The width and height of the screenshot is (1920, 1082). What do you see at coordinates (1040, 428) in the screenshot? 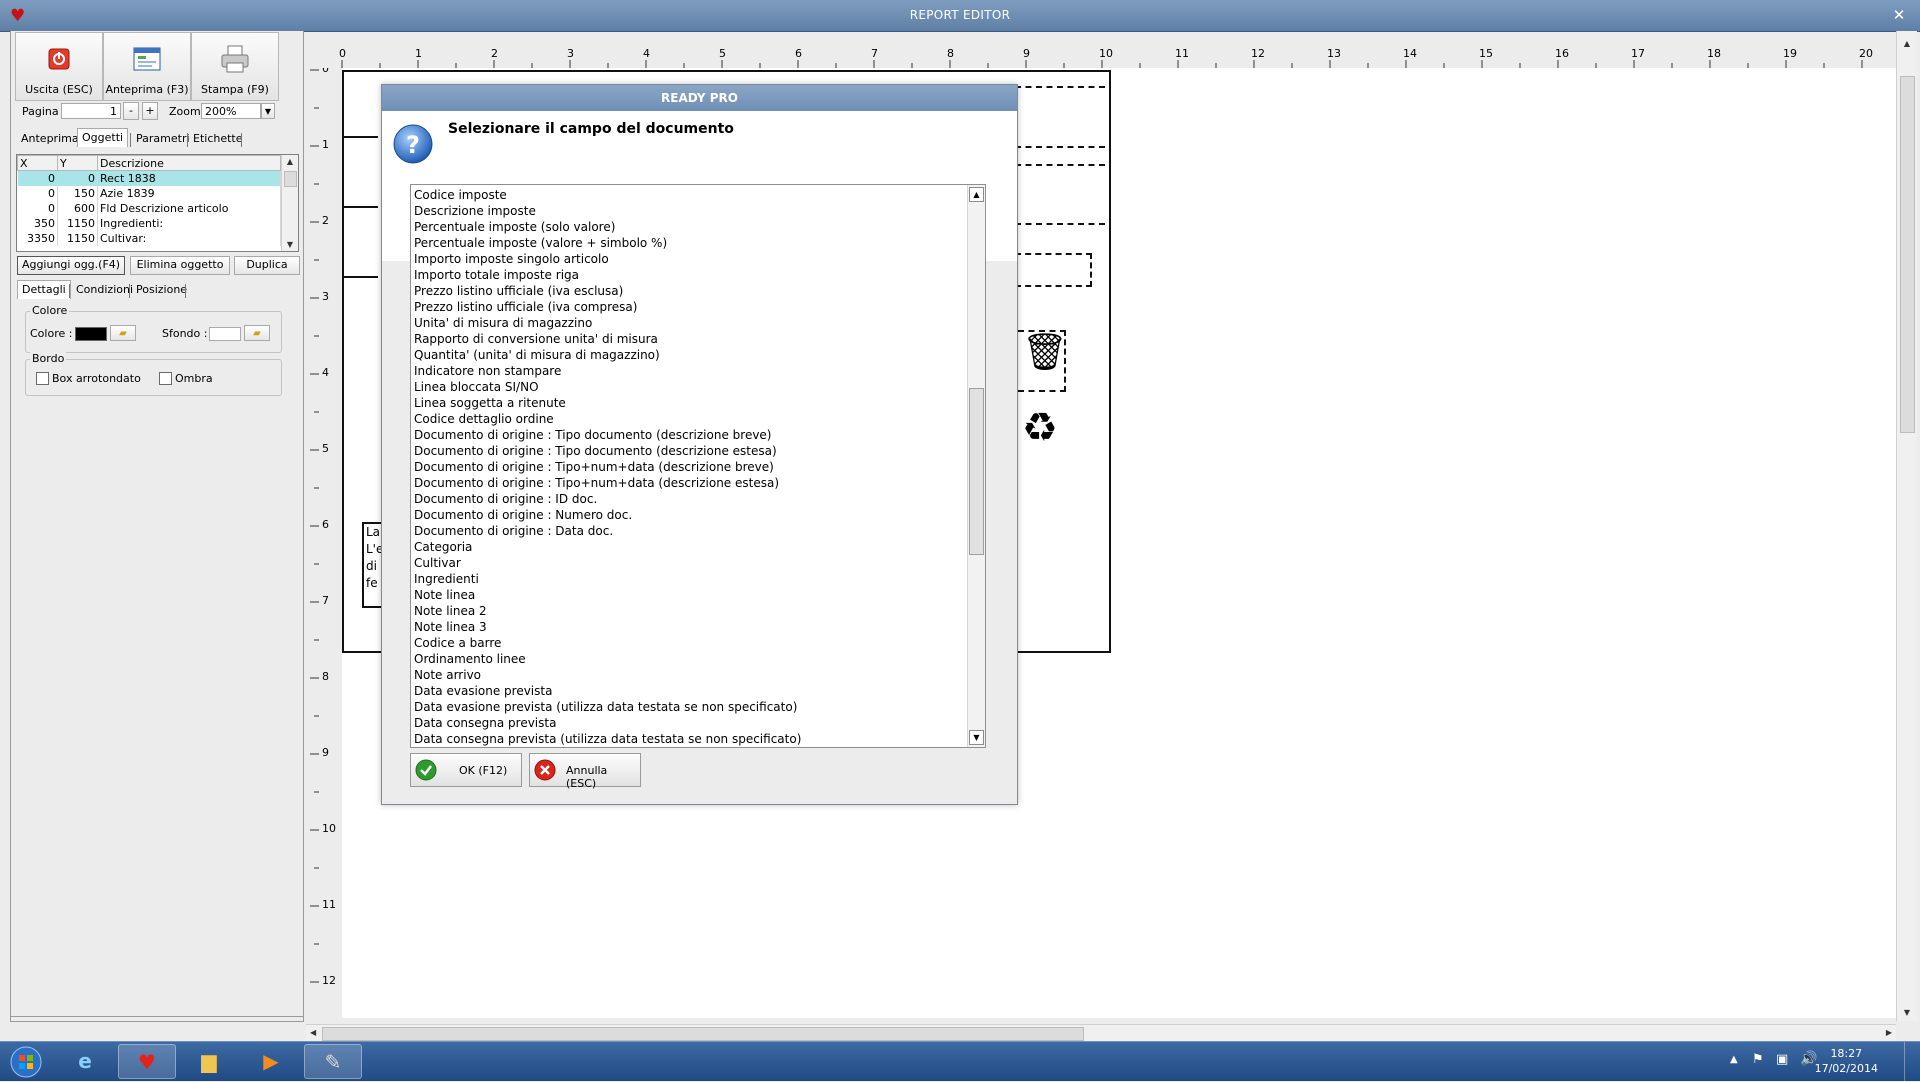
I see `recycle-icon: ♻` at bounding box center [1040, 428].